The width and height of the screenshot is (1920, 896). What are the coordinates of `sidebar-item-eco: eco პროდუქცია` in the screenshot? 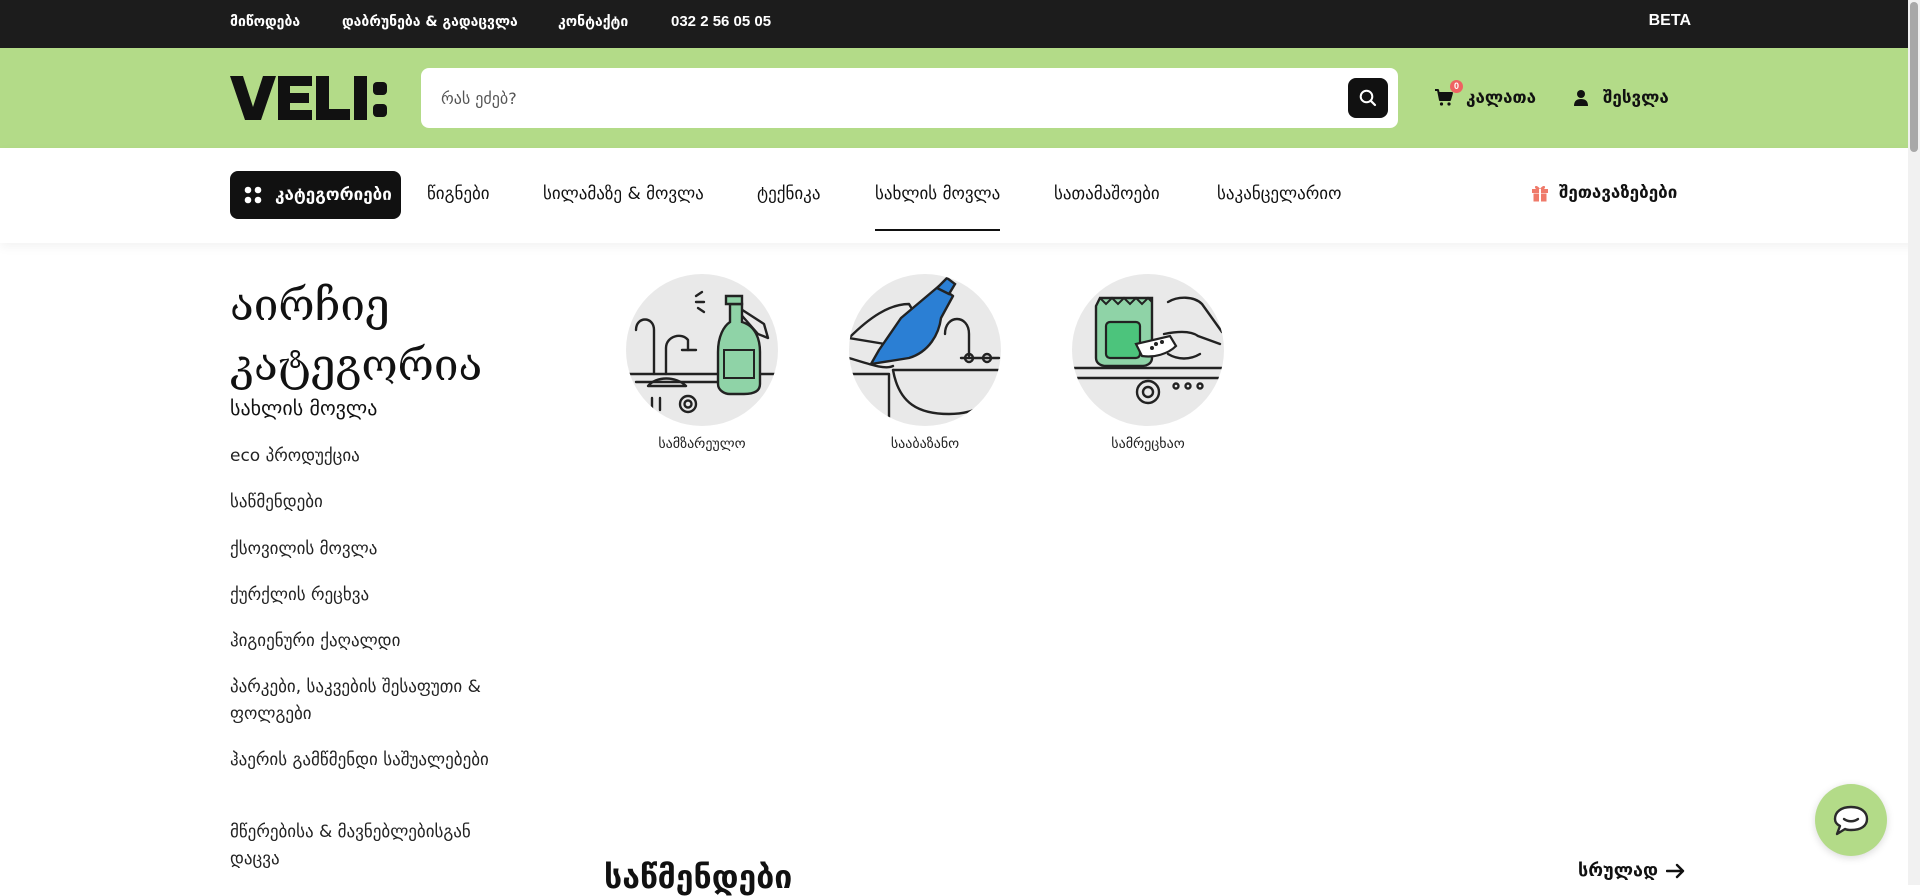 It's located at (370, 456).